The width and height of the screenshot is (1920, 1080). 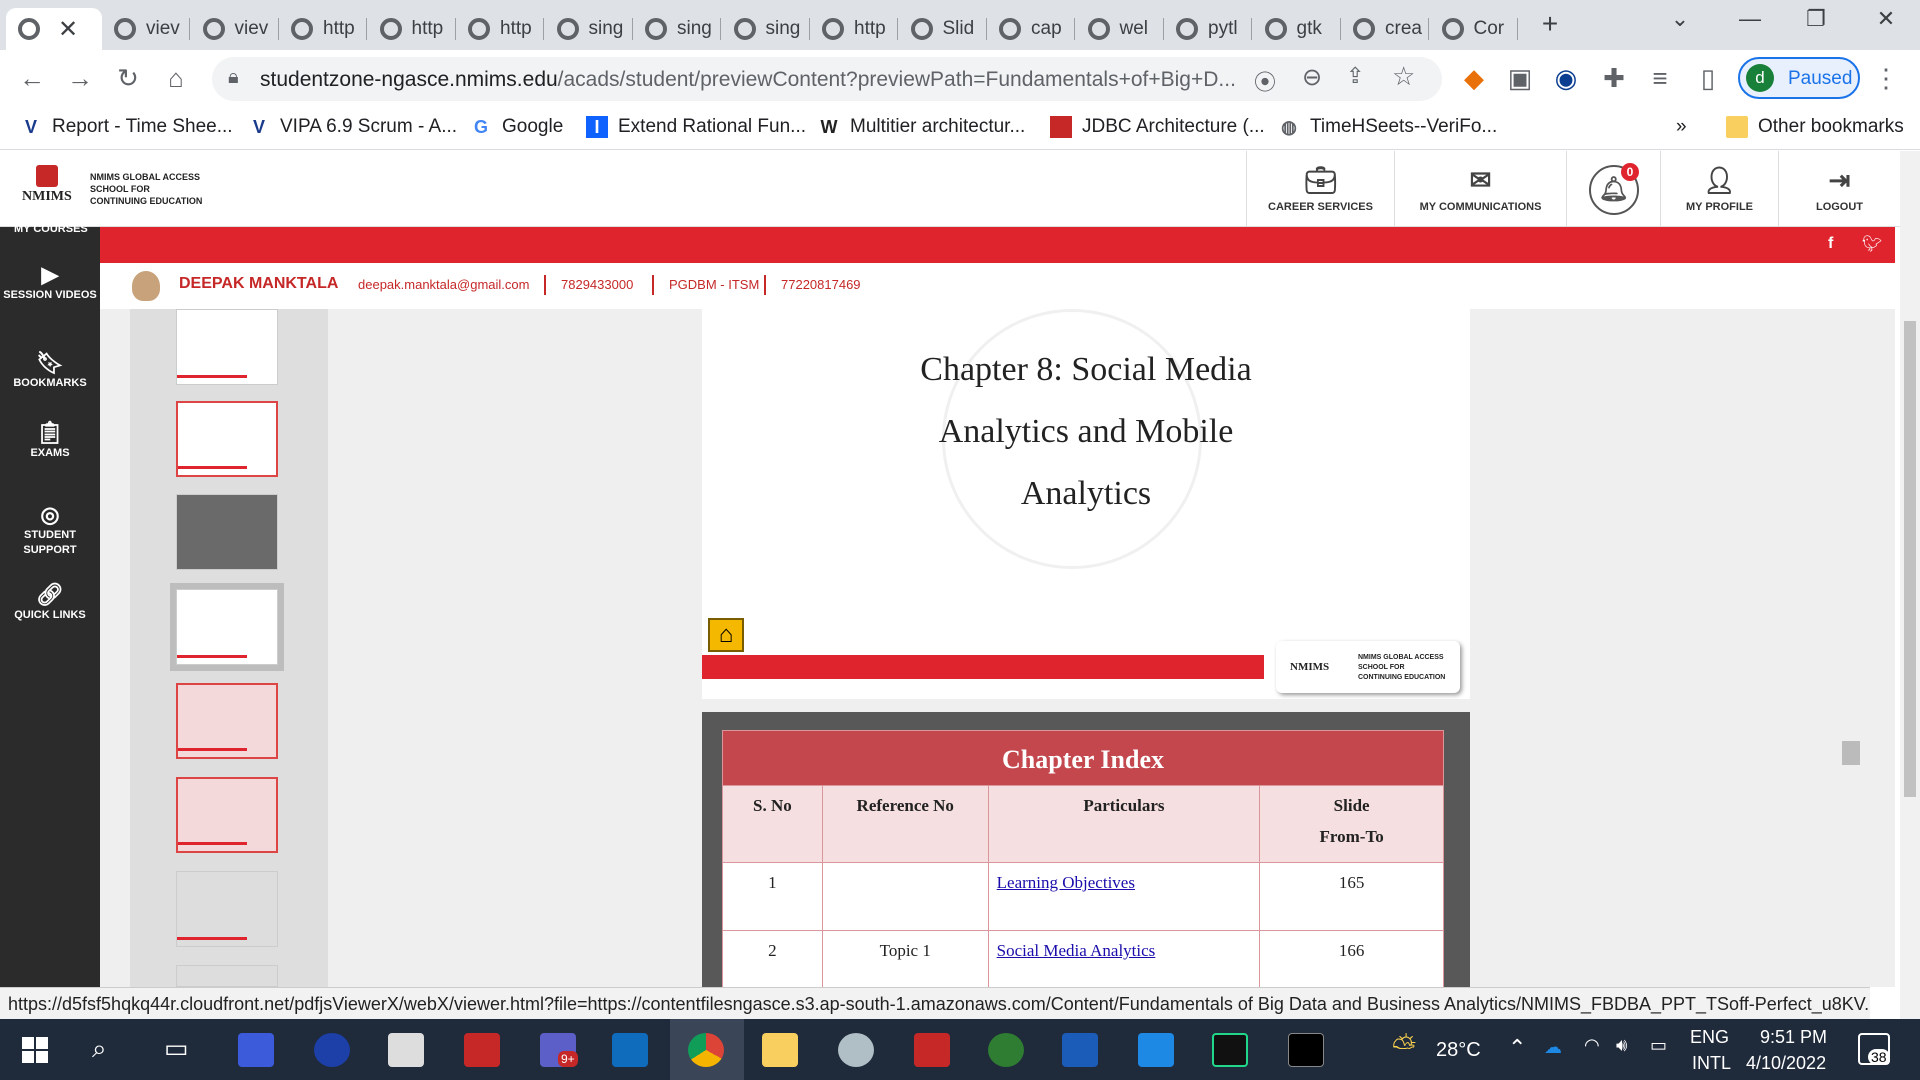 What do you see at coordinates (35, 1050) in the screenshot?
I see `windows-start-icon` at bounding box center [35, 1050].